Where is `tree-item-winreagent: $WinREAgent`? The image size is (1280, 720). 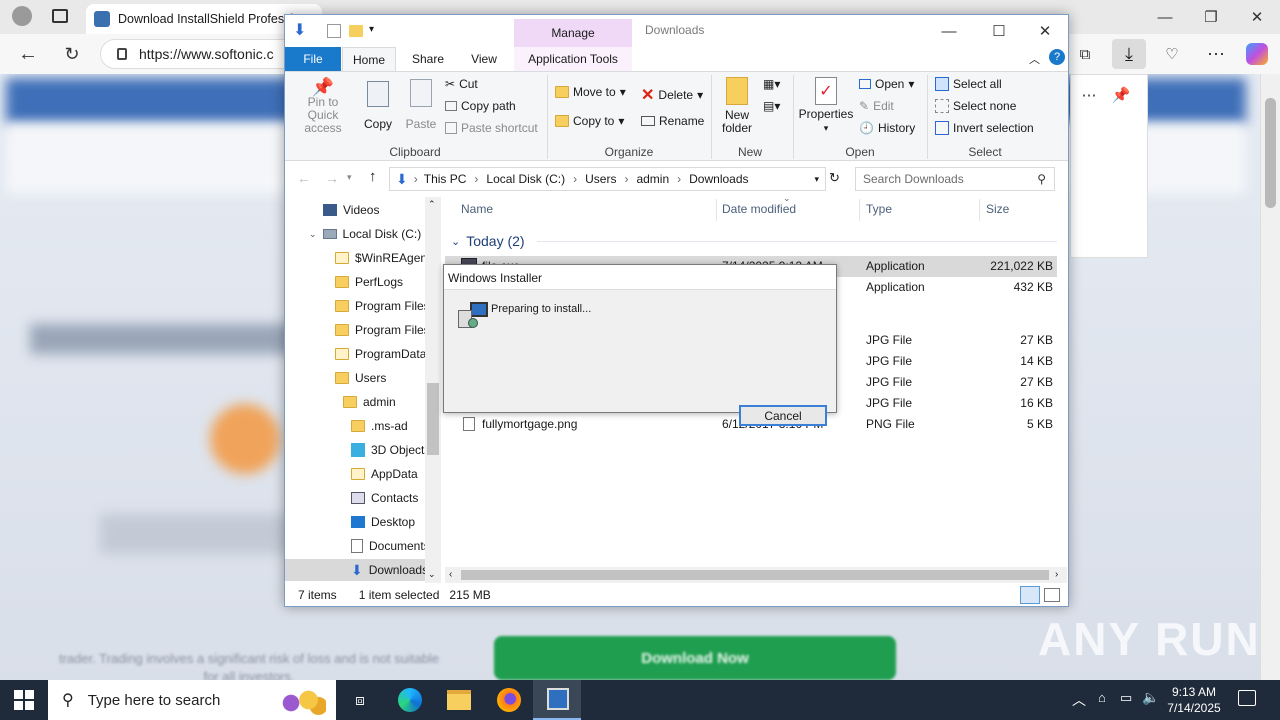 tree-item-winreagent: $WinREAgent is located at coordinates (382, 258).